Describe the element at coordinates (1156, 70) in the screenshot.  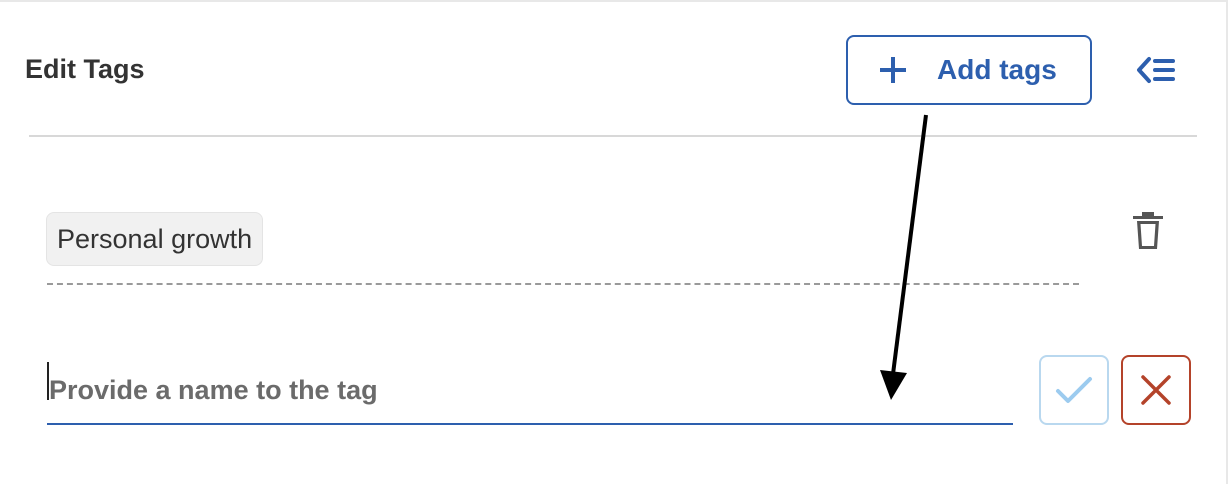
I see `collapse-list-icon` at that location.